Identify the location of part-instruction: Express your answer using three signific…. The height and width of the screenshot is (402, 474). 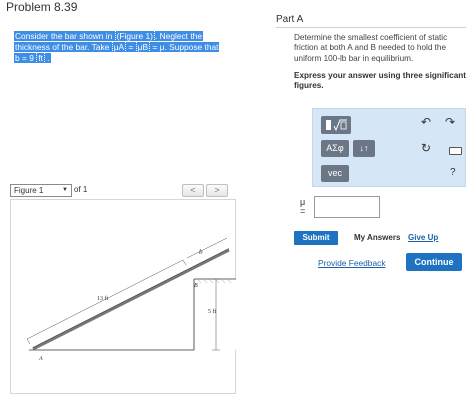
(380, 81).